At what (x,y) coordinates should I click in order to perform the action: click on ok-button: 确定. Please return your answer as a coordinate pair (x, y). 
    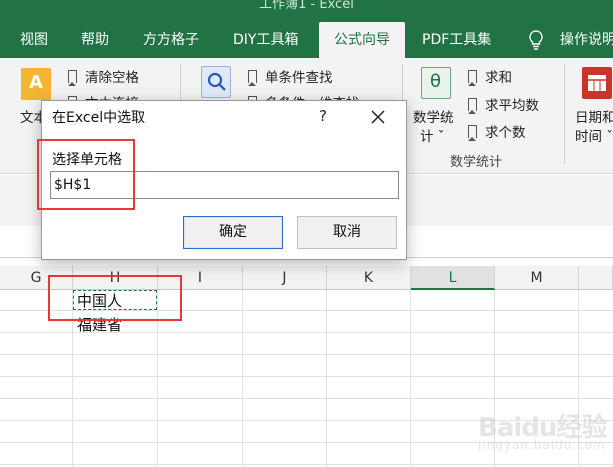
    Looking at the image, I should click on (233, 232).